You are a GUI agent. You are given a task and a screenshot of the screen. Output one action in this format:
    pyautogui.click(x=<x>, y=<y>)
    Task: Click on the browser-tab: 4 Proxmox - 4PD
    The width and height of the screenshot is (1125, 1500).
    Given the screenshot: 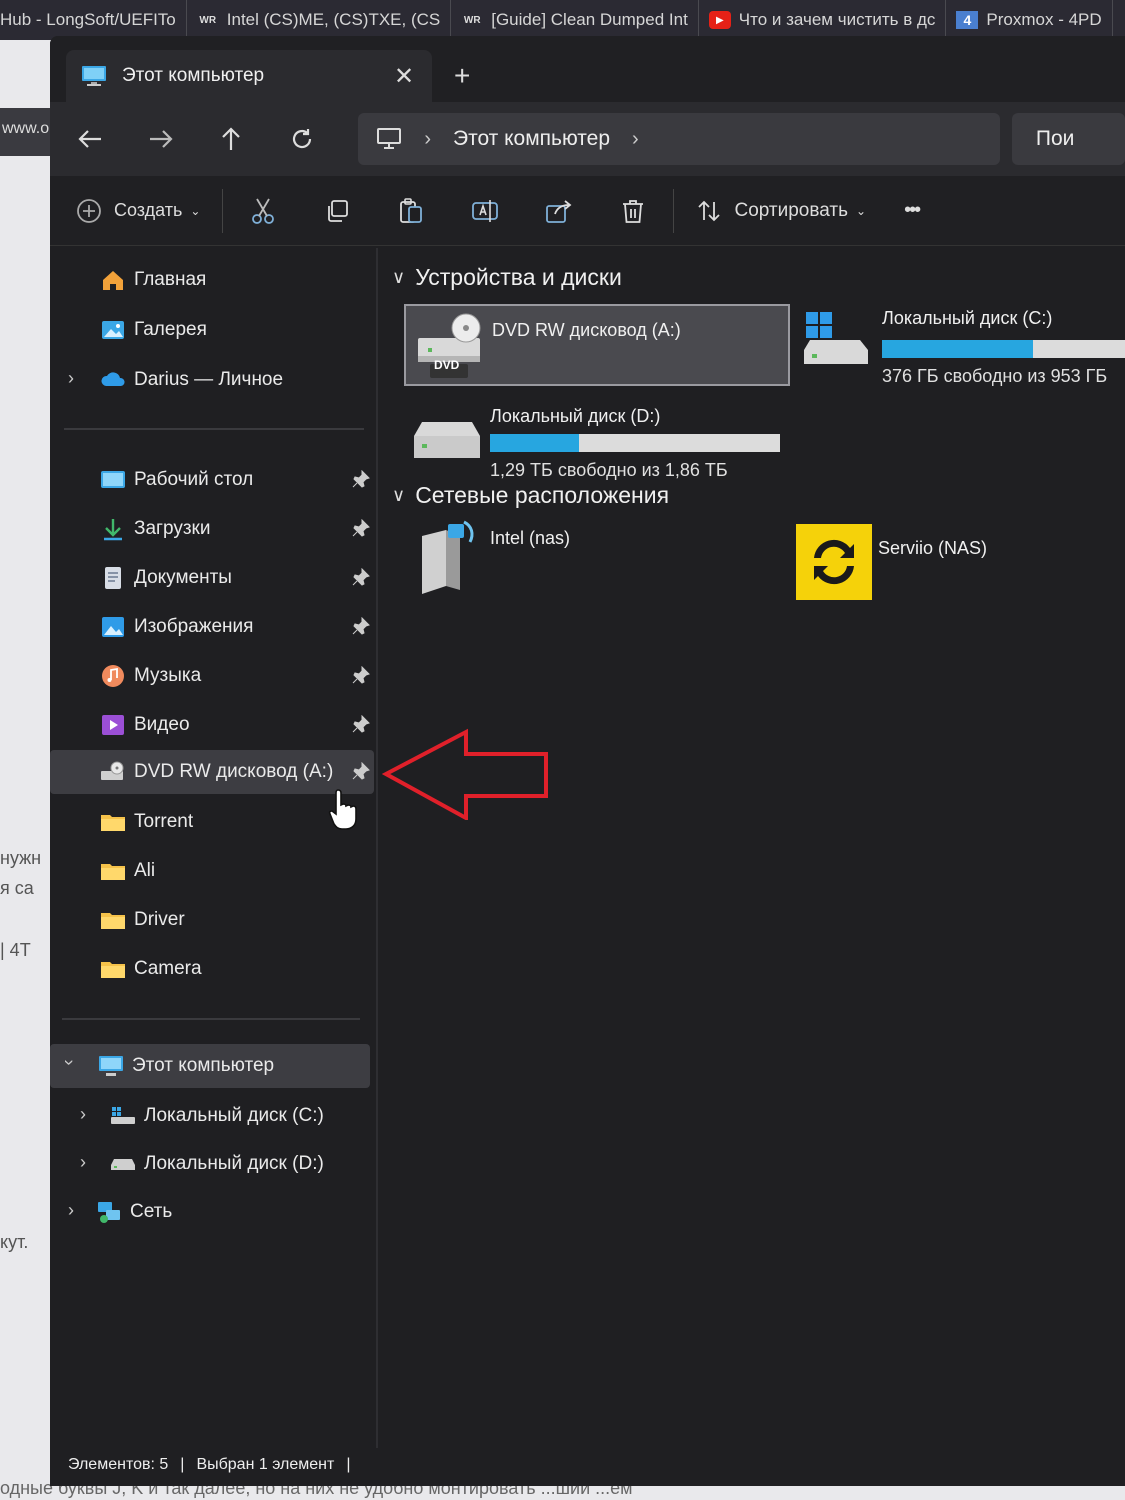 What is the action you would take?
    pyautogui.click(x=1029, y=20)
    